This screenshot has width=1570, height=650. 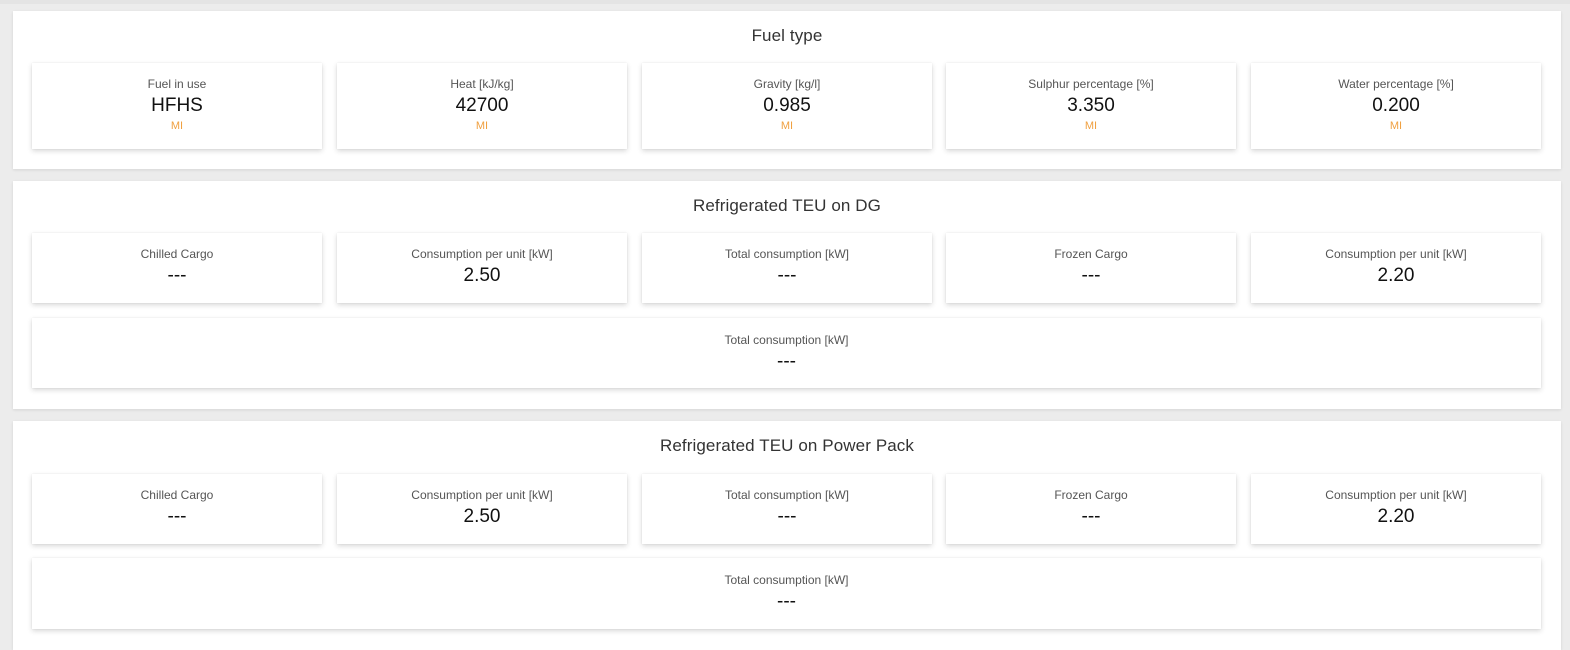 I want to click on panel-title: Refrigerated TEU on Power Pack, so click(x=787, y=445).